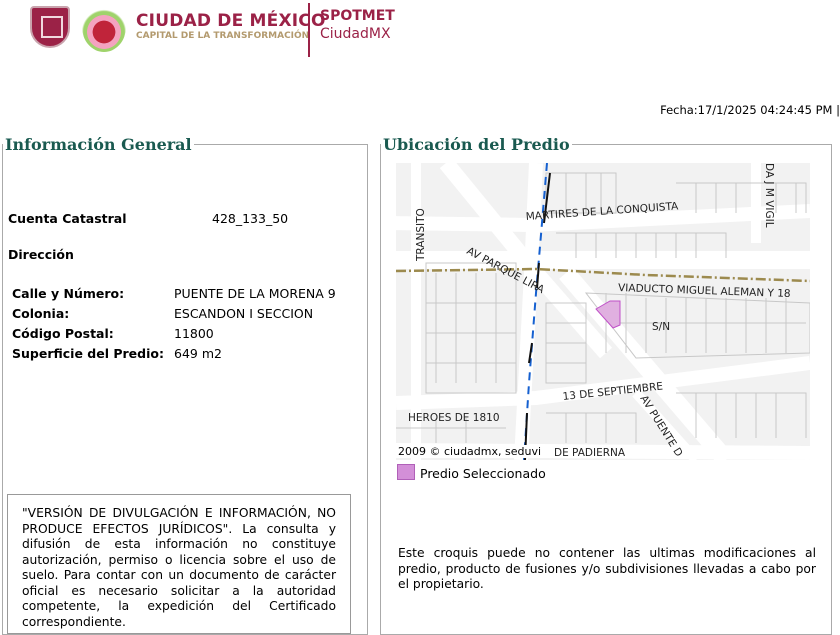  I want to click on app-subtitle: CiudadMX, so click(355, 34).